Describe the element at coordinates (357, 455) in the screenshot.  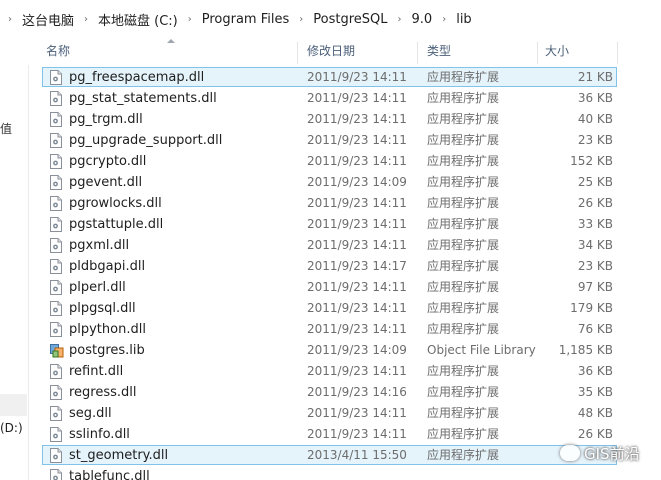
I see `file-modified-date: 2013/4/11 15:50` at that location.